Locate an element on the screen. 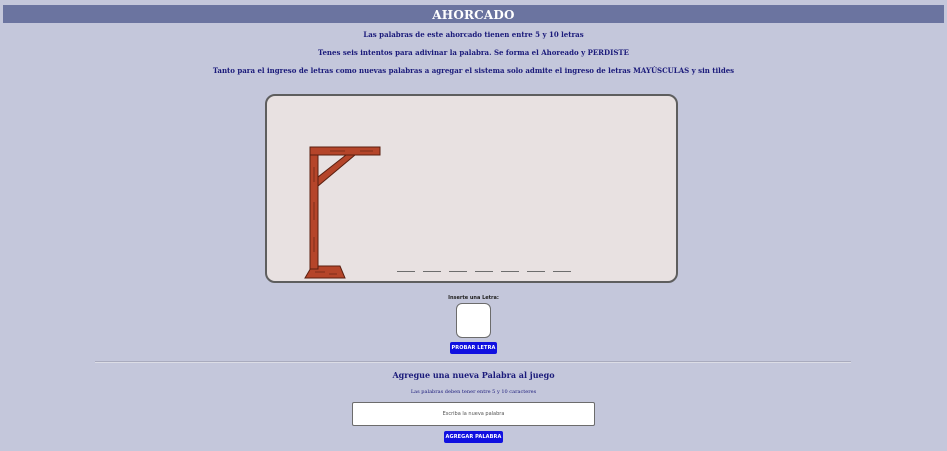 The image size is (947, 451). word-slots is located at coordinates (484, 271).